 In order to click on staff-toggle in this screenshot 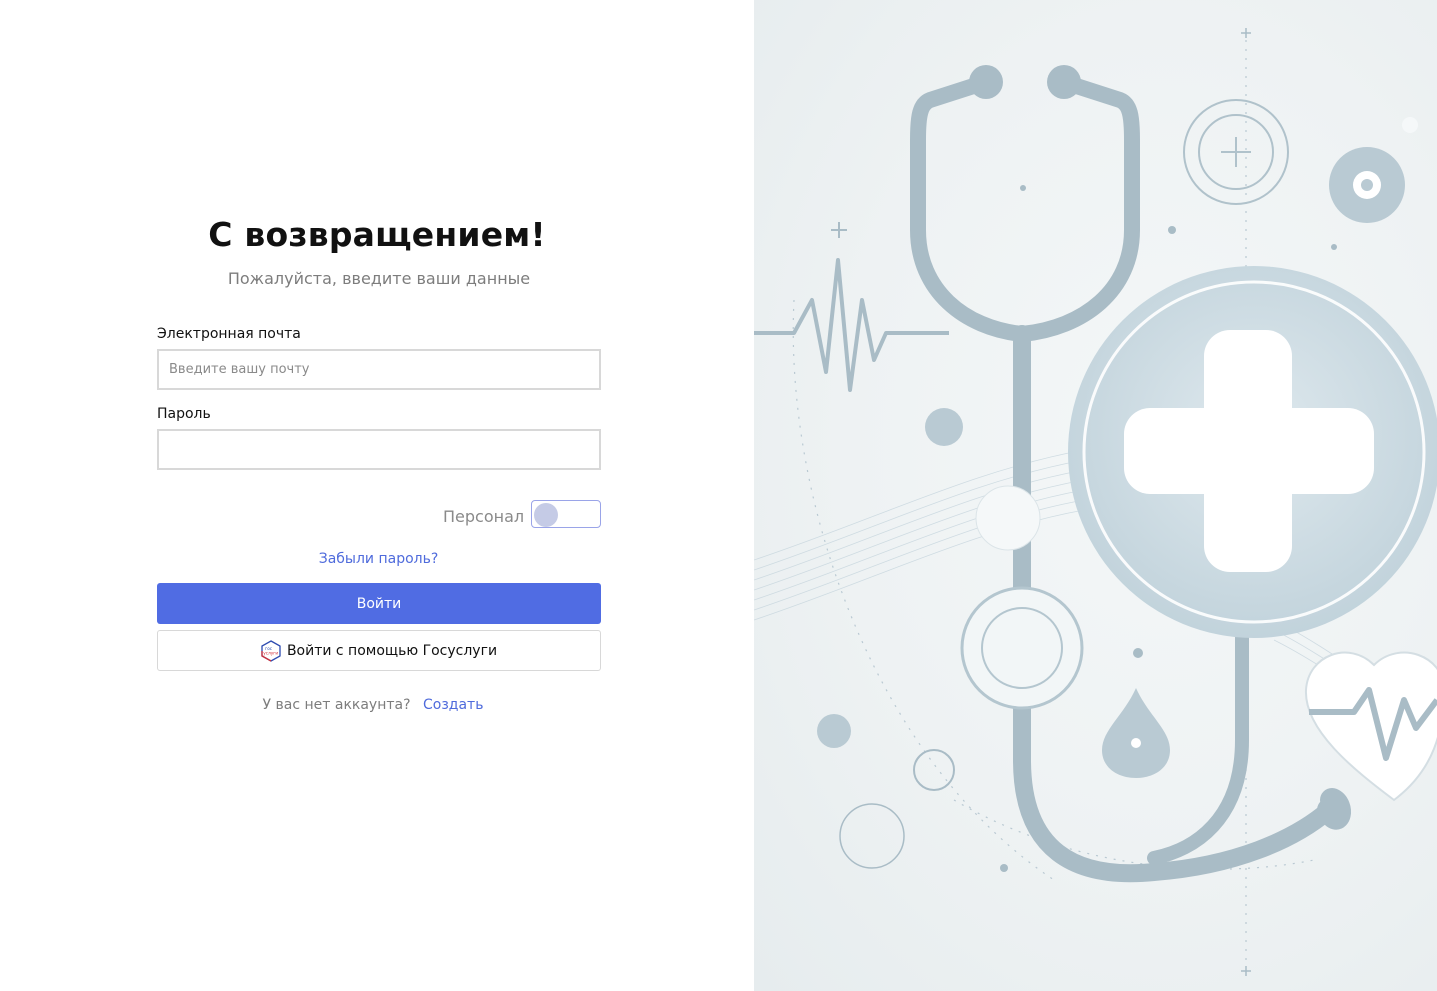, I will do `click(566, 514)`.